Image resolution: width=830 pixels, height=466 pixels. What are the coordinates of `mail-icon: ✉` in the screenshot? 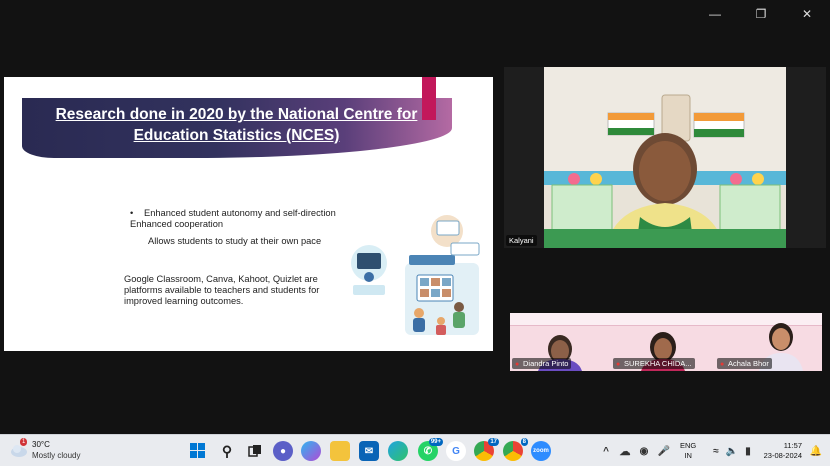 It's located at (369, 451).